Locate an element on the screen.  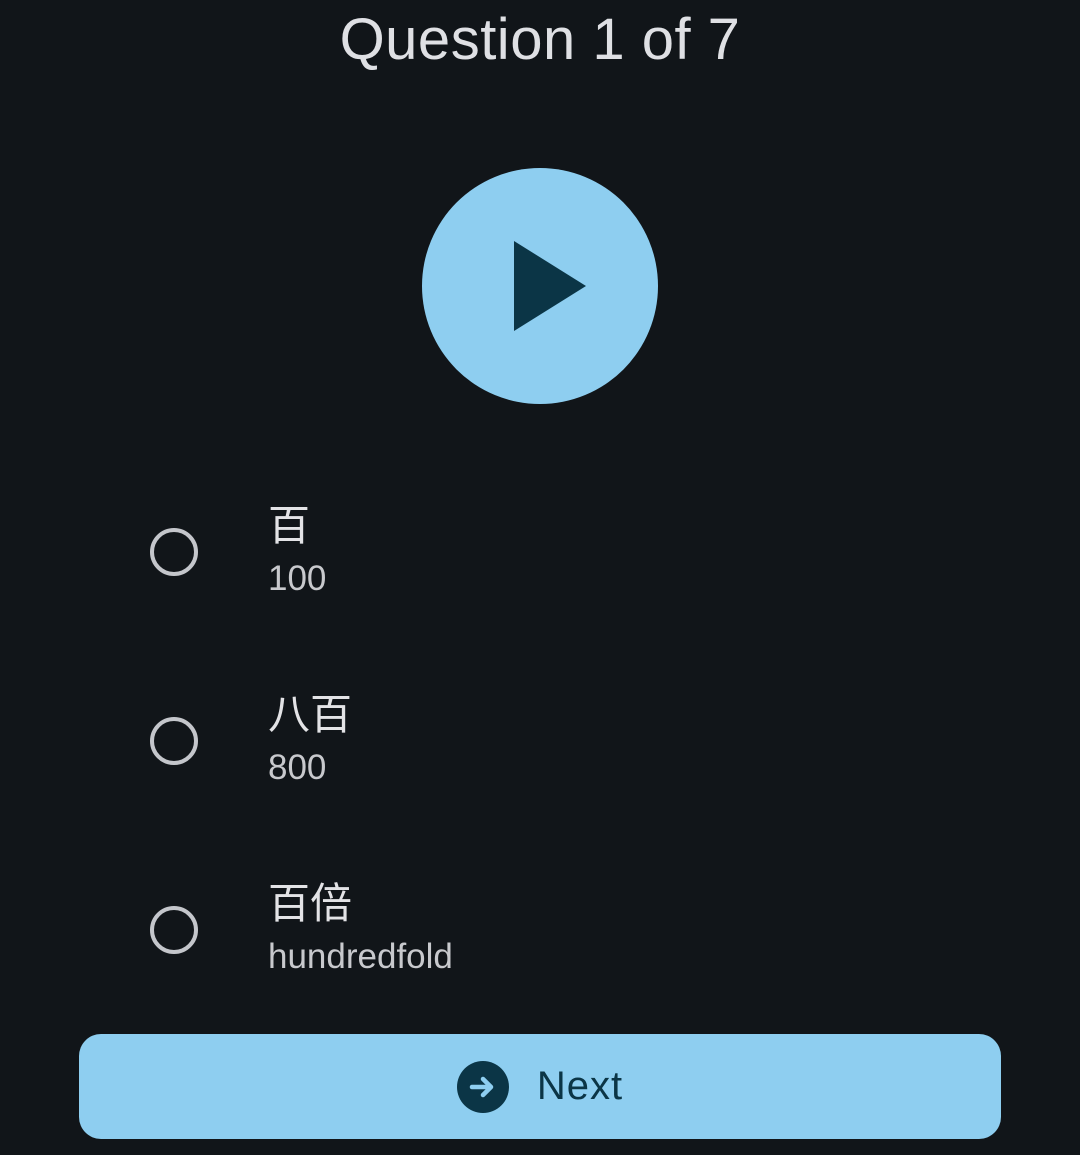
answer-option-3: 百倍 hundredfold is located at coordinates (540, 929).